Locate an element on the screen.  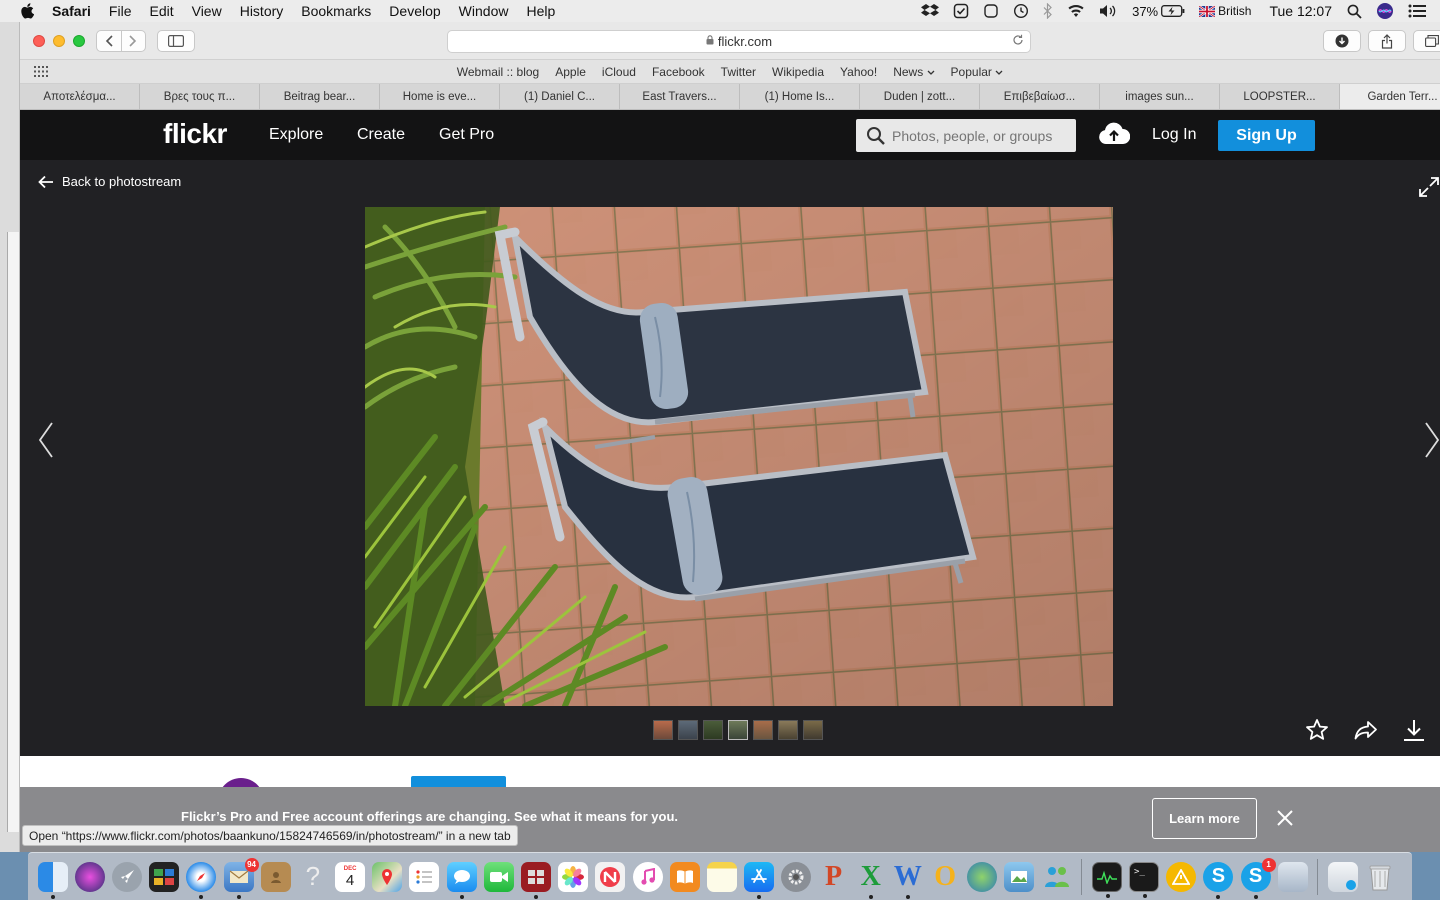
facetime-icon is located at coordinates (498, 876).